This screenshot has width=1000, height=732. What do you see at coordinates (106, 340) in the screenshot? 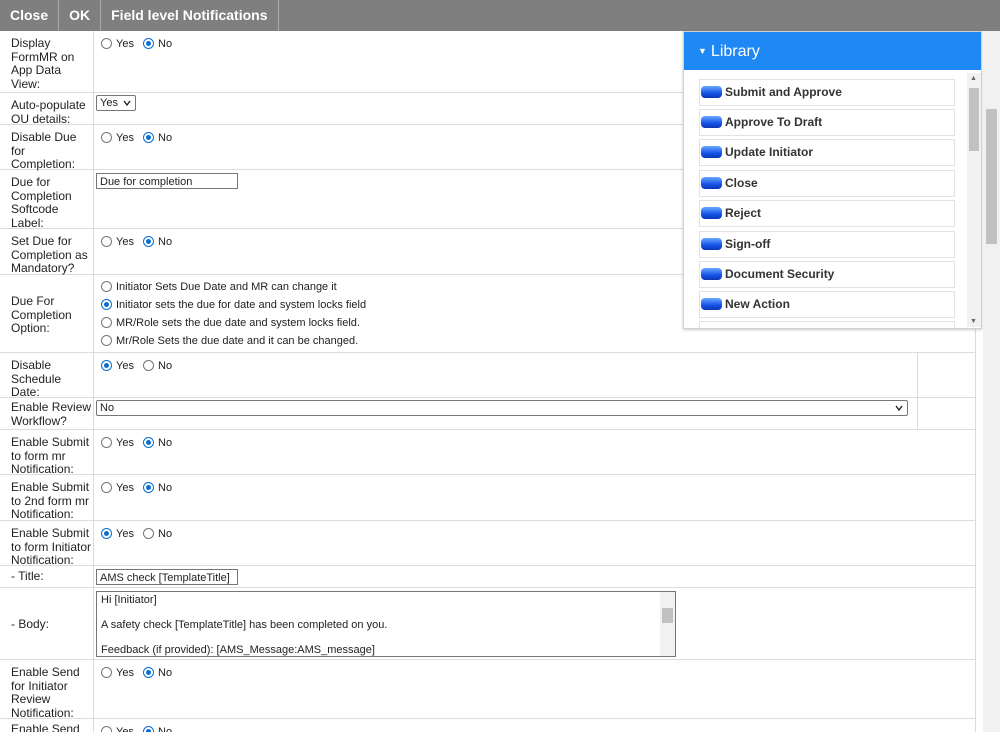
I see `due-option-4-radio` at bounding box center [106, 340].